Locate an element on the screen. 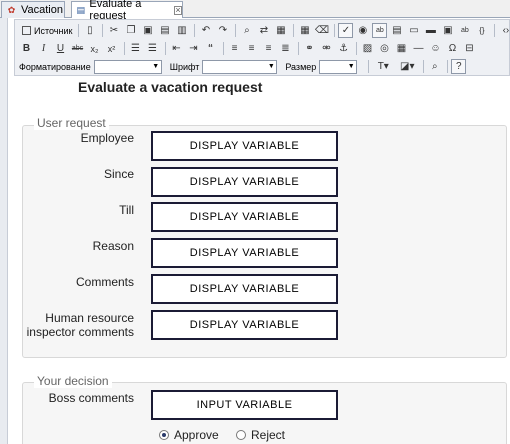 Image resolution: width=510 pixels, height=444 pixels. outdent-icon: ⇤ is located at coordinates (176, 48).